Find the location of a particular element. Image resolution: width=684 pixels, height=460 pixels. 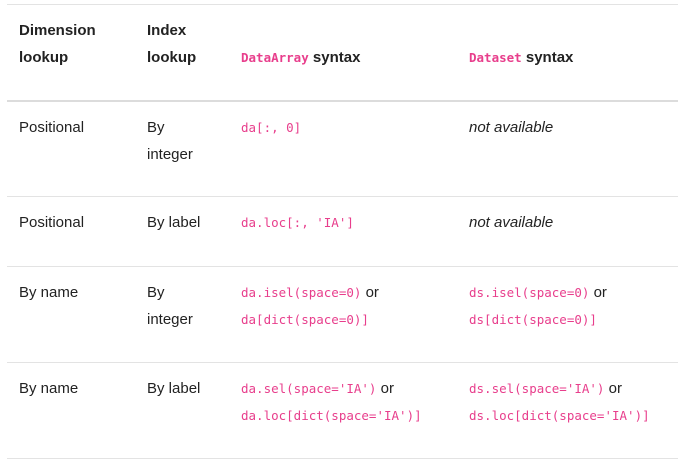

header-text: Dimension is located at coordinates (57, 30).